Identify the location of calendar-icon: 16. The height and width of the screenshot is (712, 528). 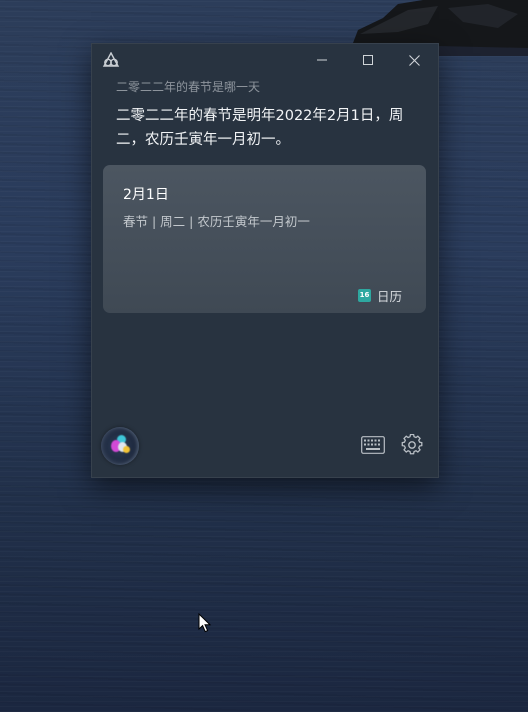
(364, 295).